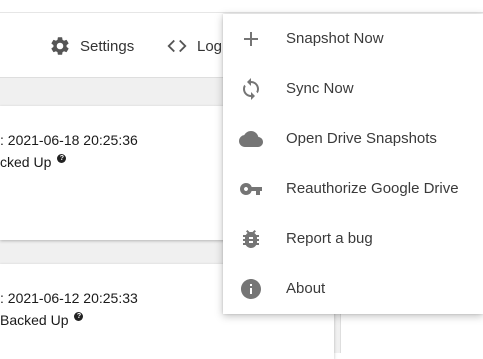  What do you see at coordinates (251, 239) in the screenshot?
I see `bug-icon` at bounding box center [251, 239].